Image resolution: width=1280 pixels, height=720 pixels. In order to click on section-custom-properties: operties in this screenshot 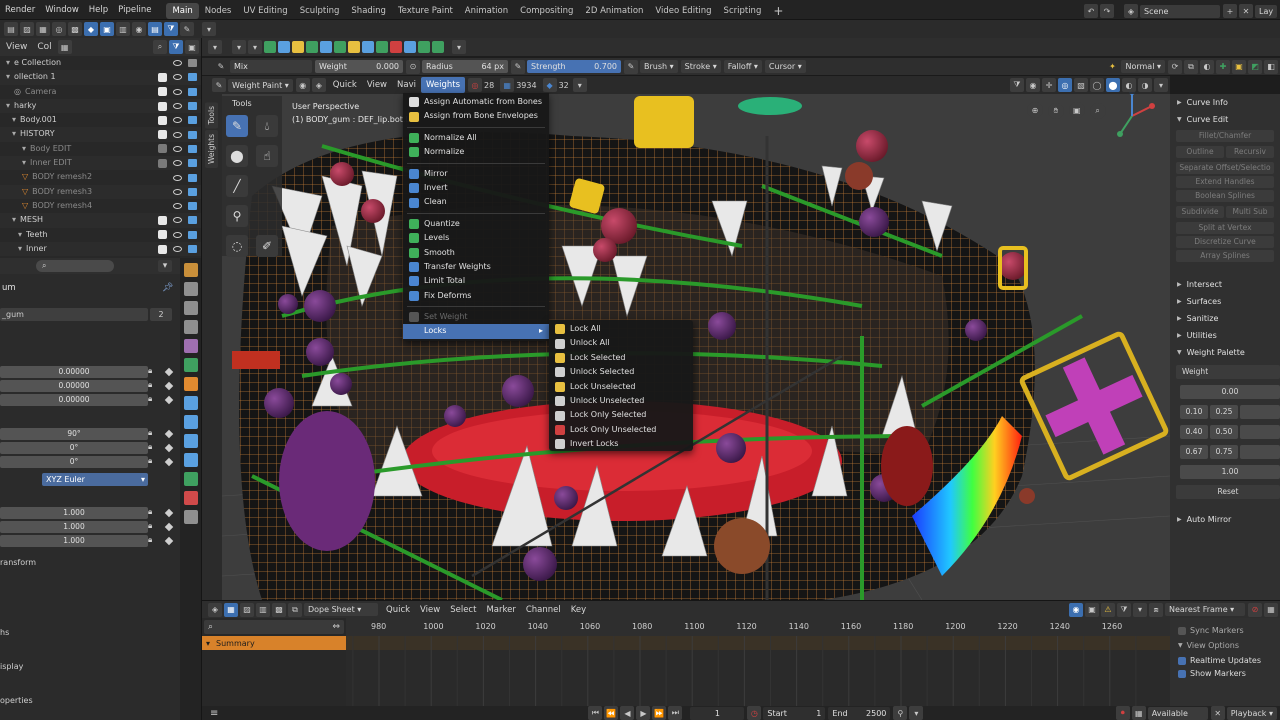, I will do `click(16, 700)`.